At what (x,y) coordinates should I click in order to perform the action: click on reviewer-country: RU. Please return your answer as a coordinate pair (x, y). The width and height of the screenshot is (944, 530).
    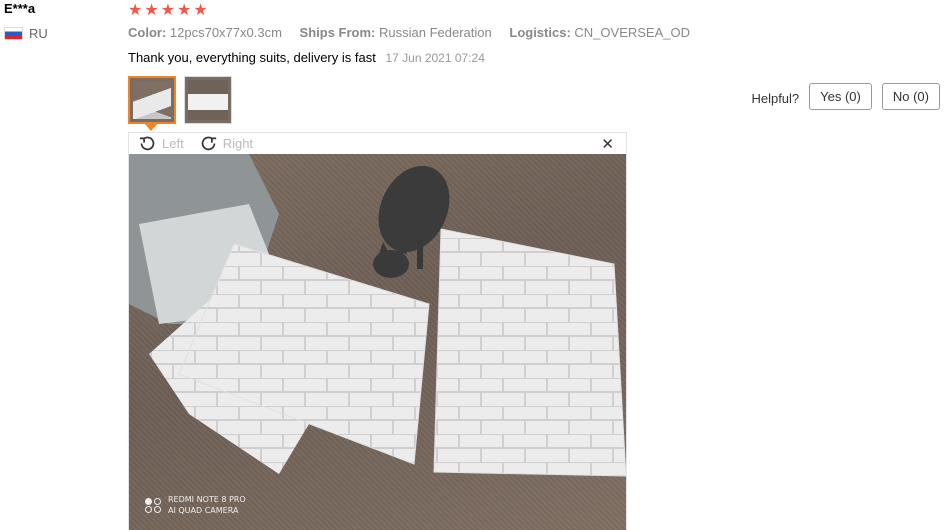
    Looking at the image, I should click on (26, 33).